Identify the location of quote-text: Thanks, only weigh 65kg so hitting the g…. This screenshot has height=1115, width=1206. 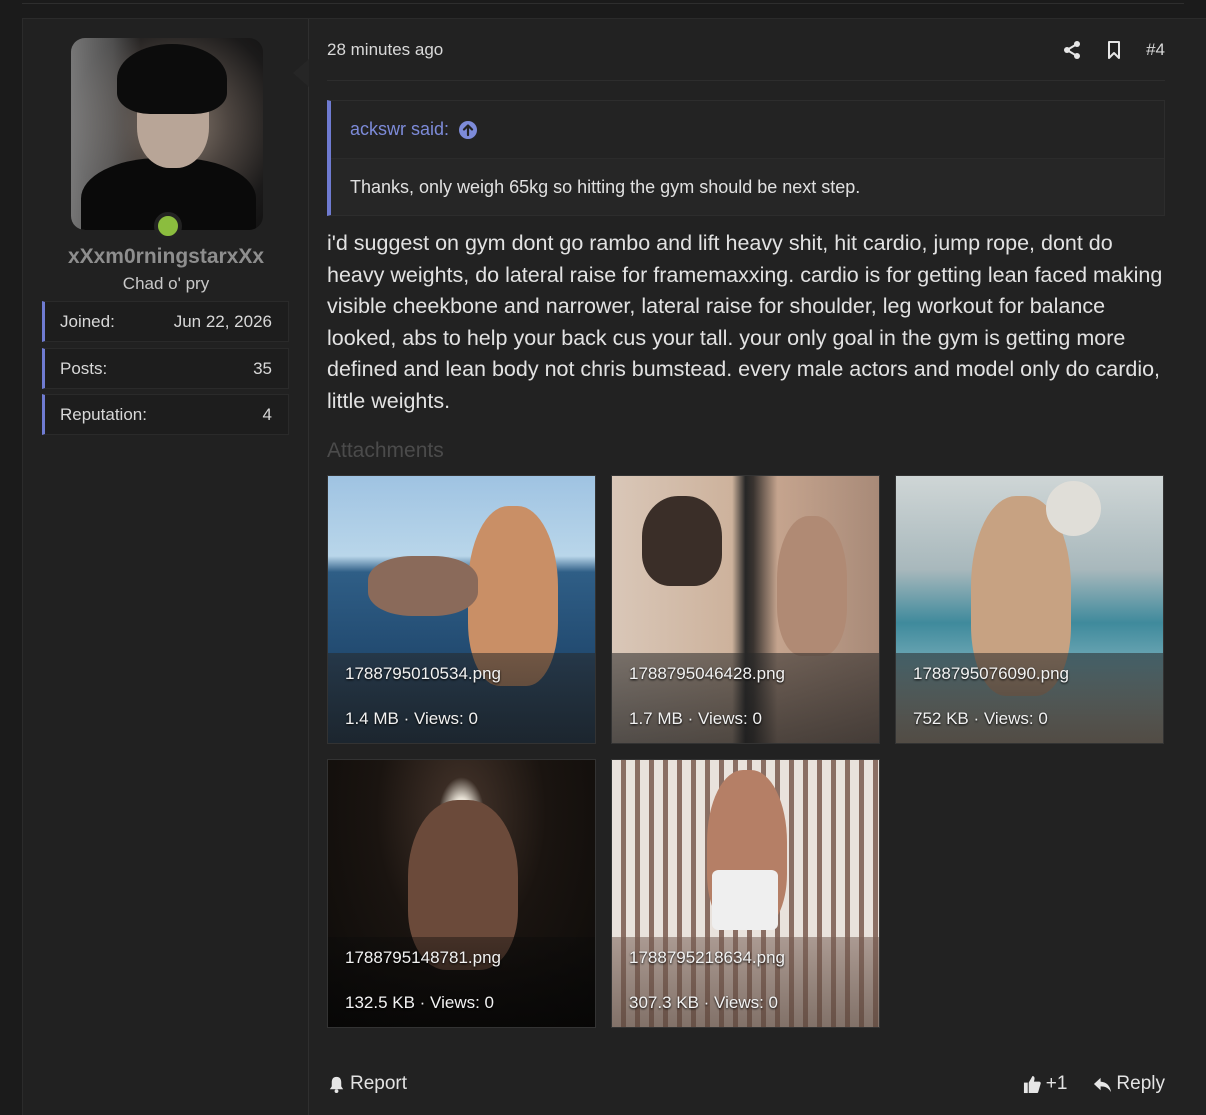
(605, 187).